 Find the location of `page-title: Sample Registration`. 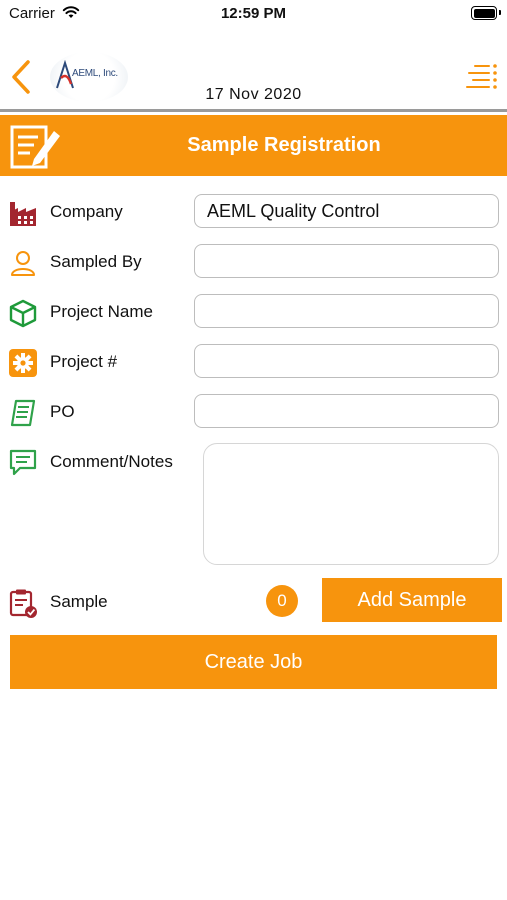

page-title: Sample Registration is located at coordinates (284, 145).